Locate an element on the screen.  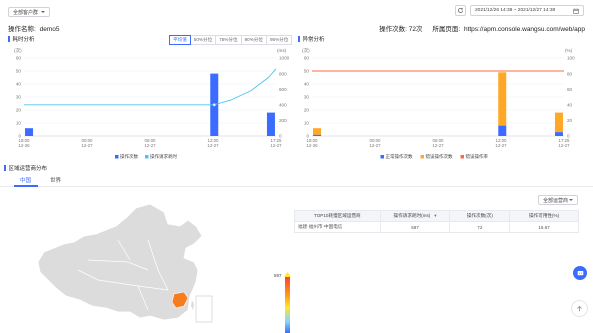
isp-select: 全部运营商 is located at coordinates (558, 200).